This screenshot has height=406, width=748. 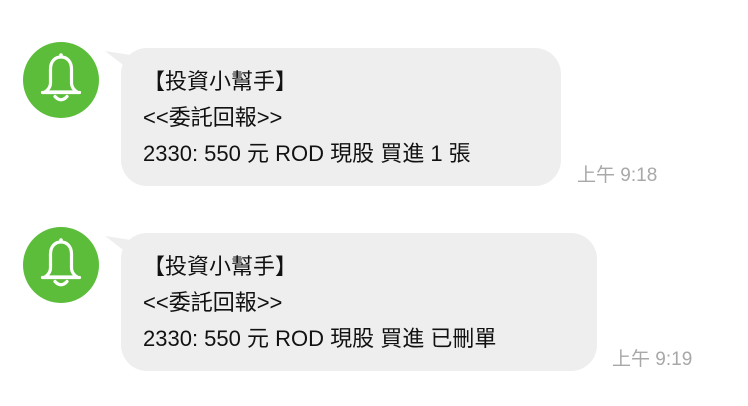 What do you see at coordinates (652, 359) in the screenshot?
I see `message-timestamp: 上午 9:19` at bounding box center [652, 359].